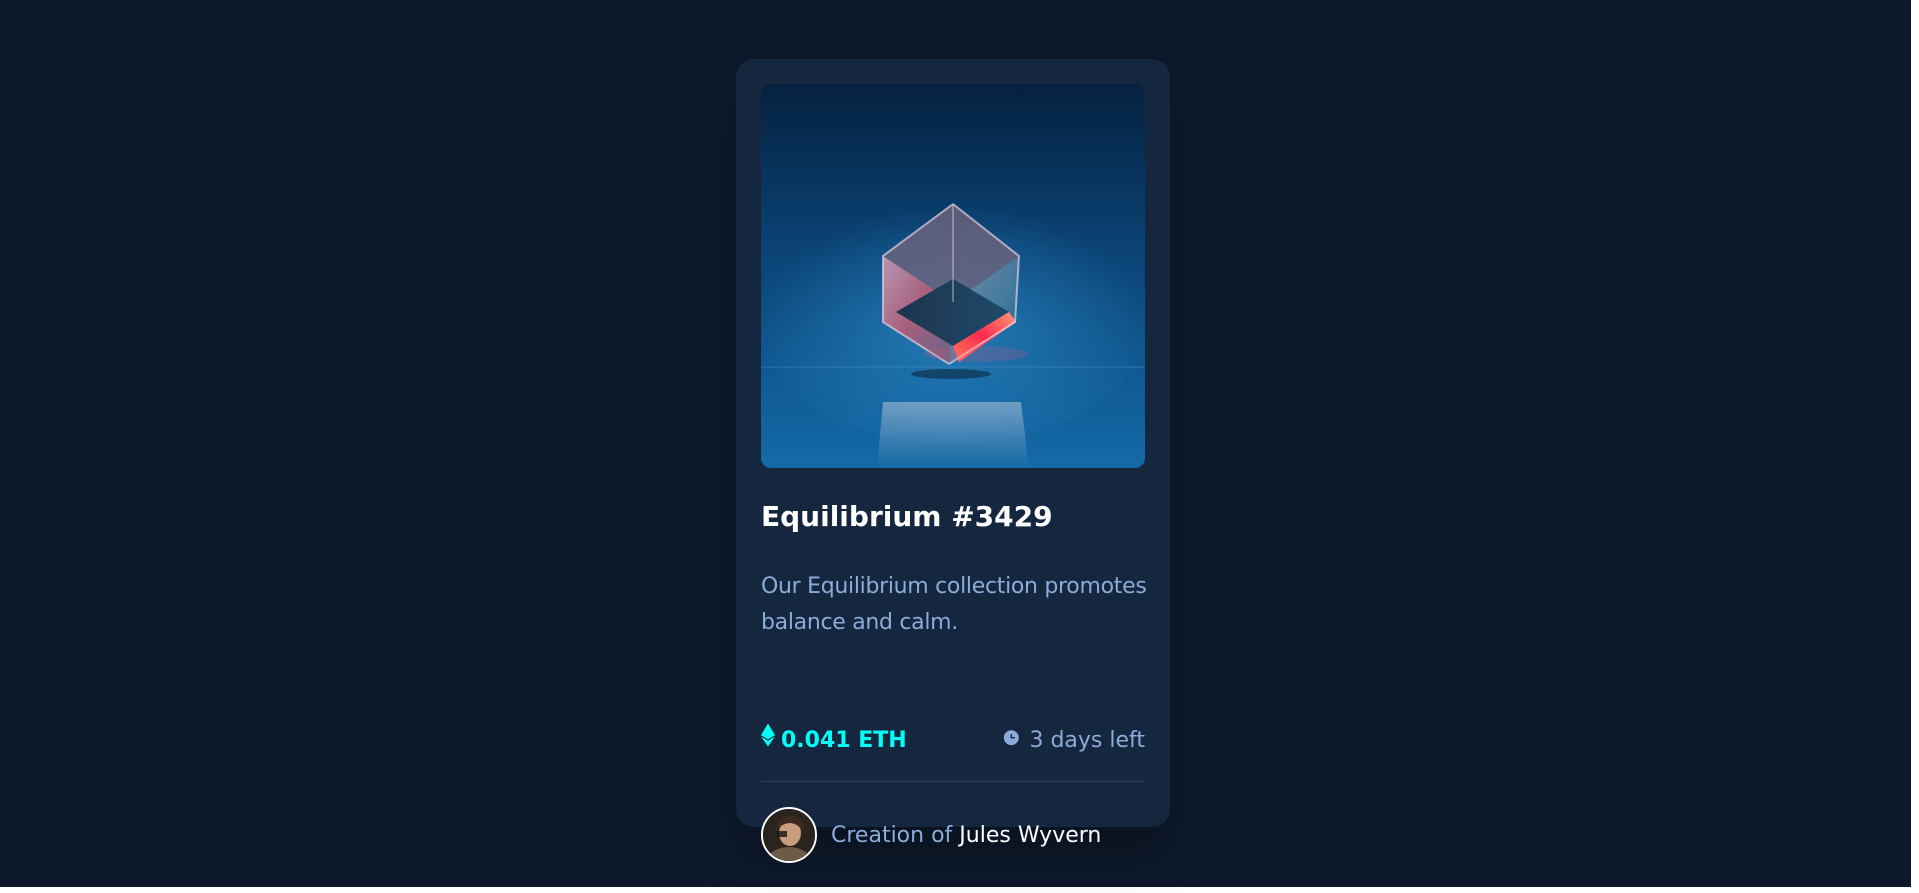 This screenshot has height=893, width=1919. I want to click on creator-credit: Creation of Jules Wyvern, so click(966, 835).